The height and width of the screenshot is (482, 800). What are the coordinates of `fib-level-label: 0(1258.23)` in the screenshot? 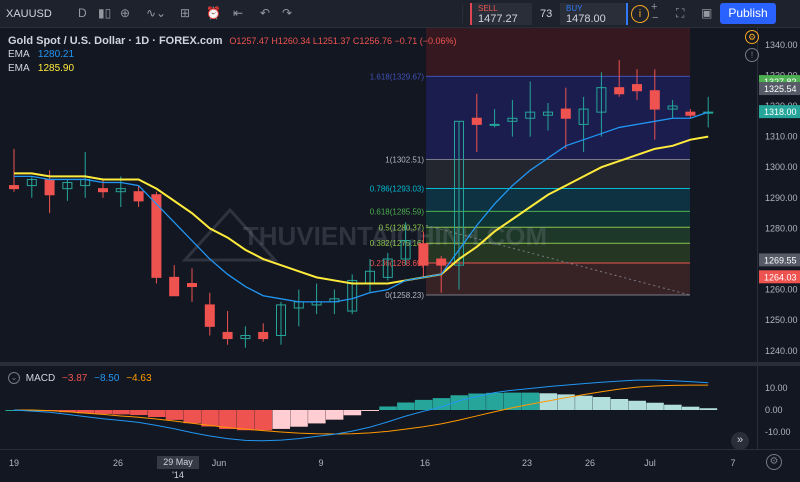 It's located at (404, 295).